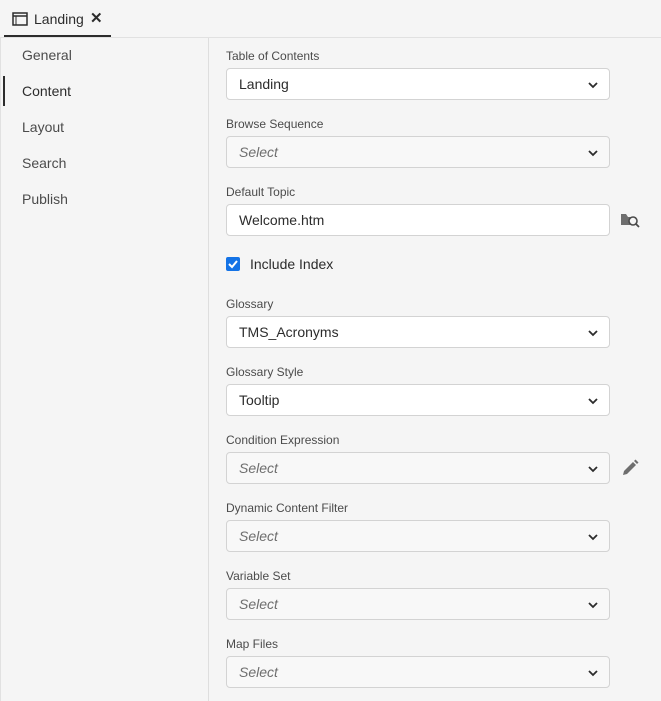 The height and width of the screenshot is (701, 661). Describe the element at coordinates (20, 19) in the screenshot. I see `window-icon` at that location.